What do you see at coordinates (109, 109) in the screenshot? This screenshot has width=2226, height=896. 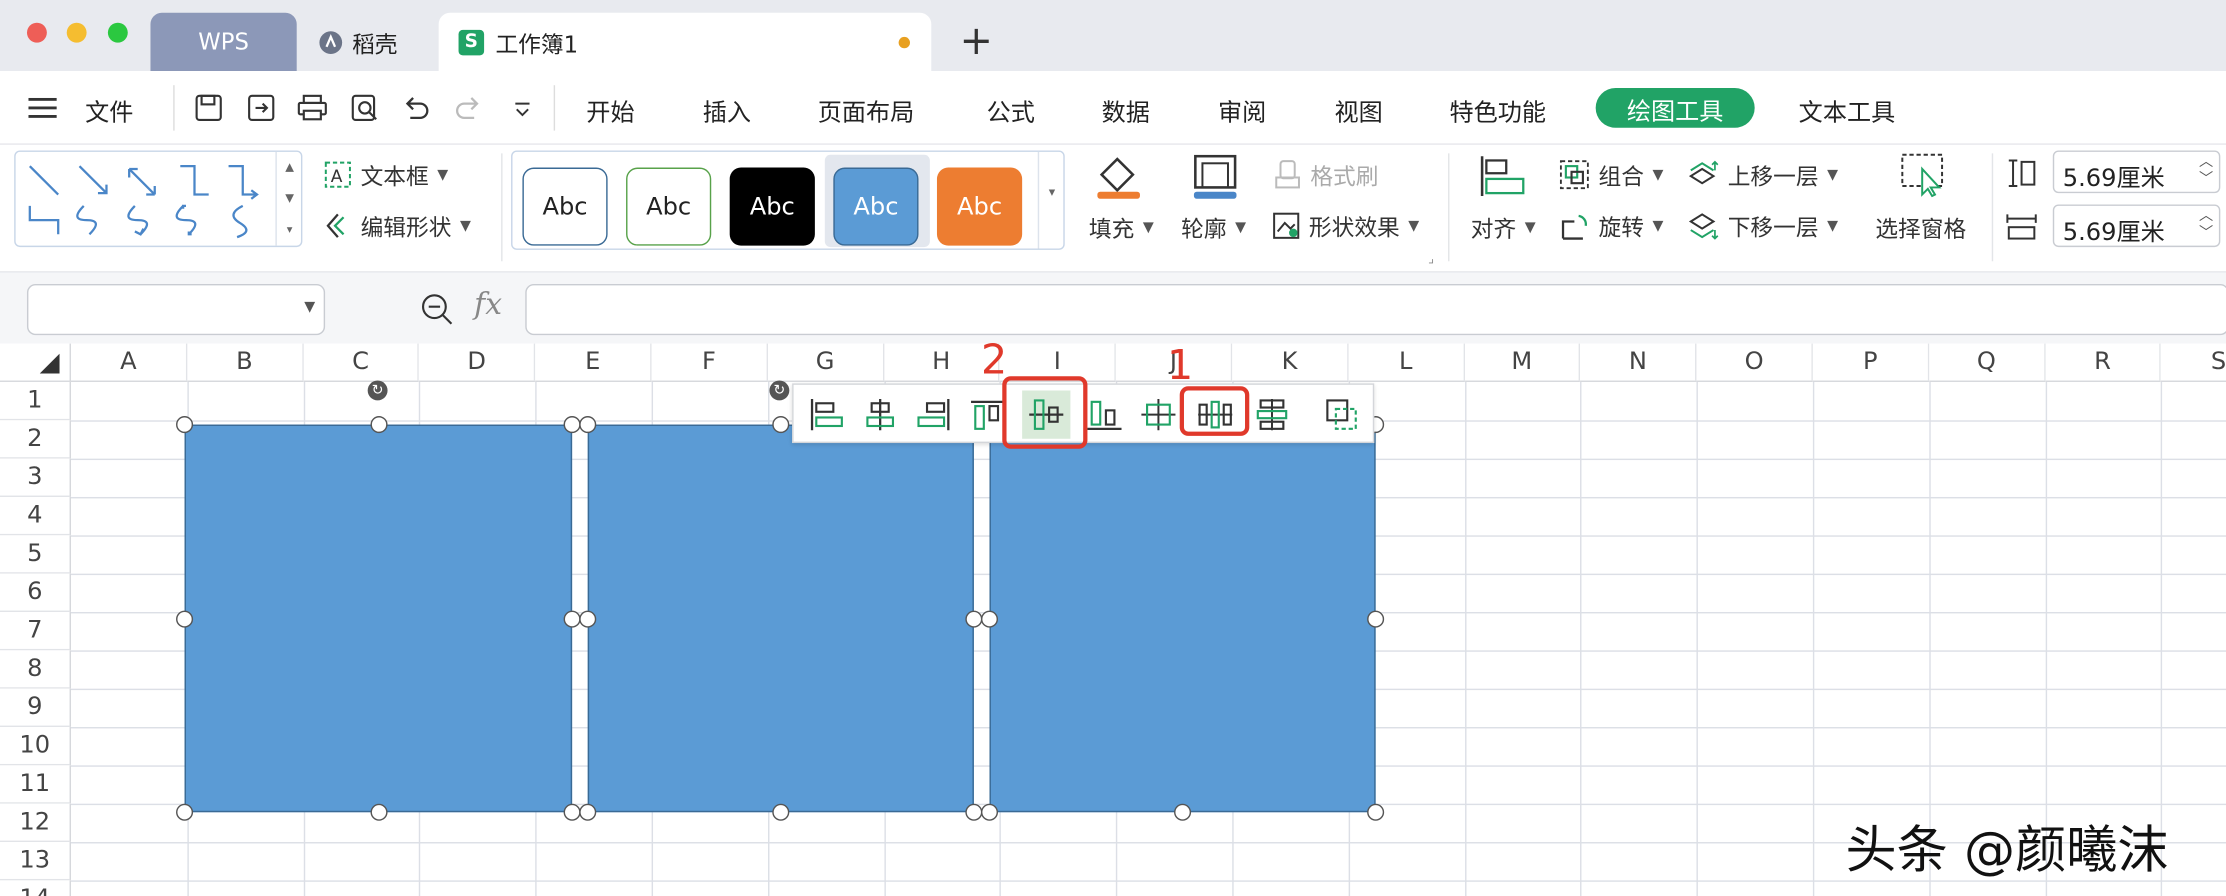 I see `menu-file: 文件` at bounding box center [109, 109].